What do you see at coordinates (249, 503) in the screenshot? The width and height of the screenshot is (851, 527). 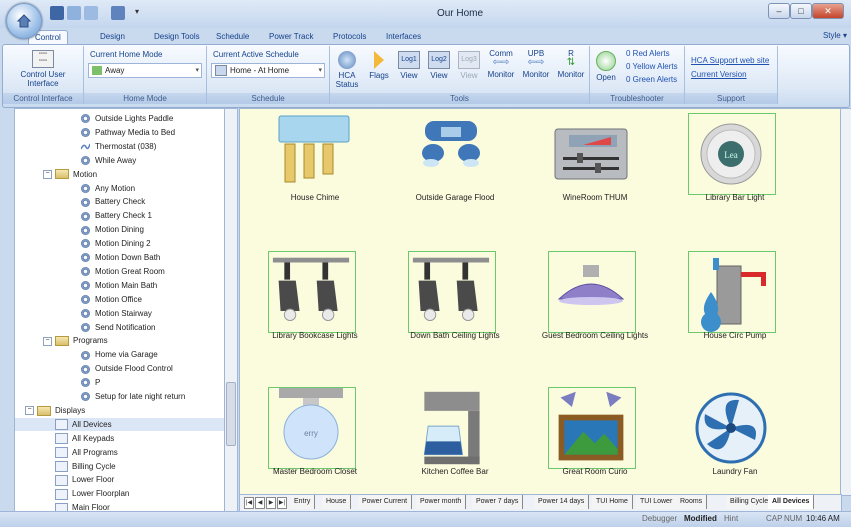 I see `first-sheet-button: |◀` at bounding box center [249, 503].